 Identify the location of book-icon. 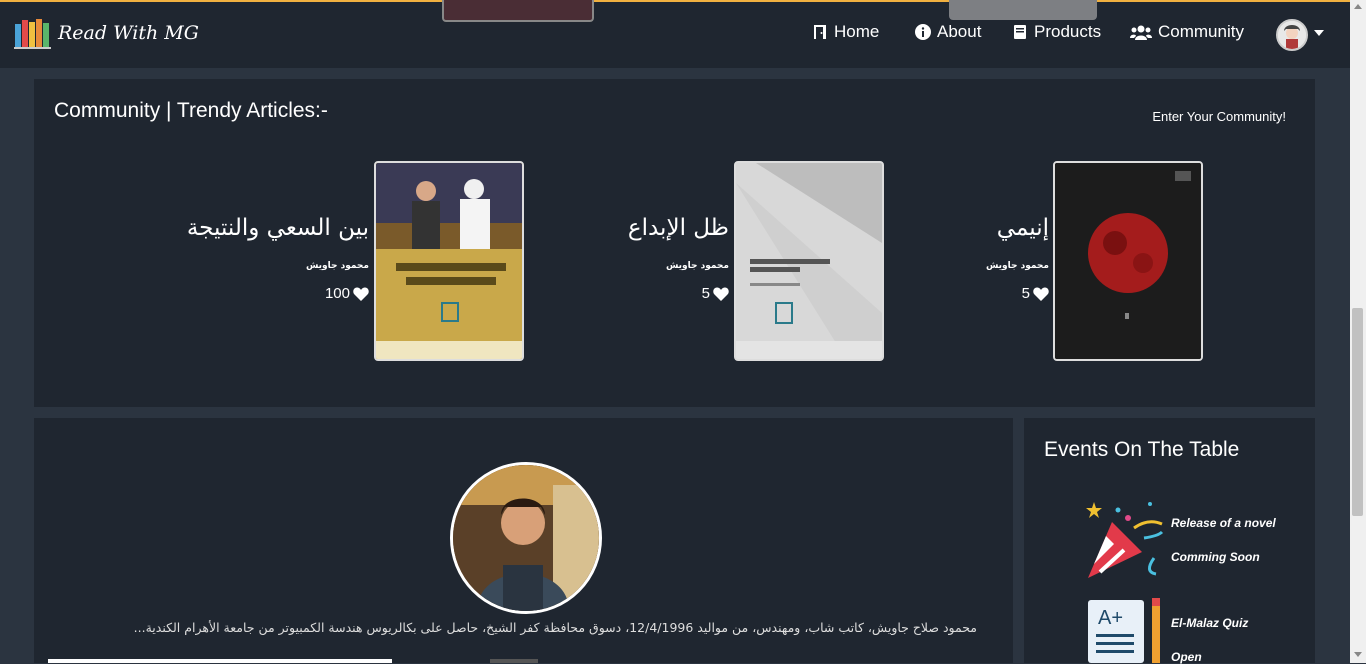
(1020, 32).